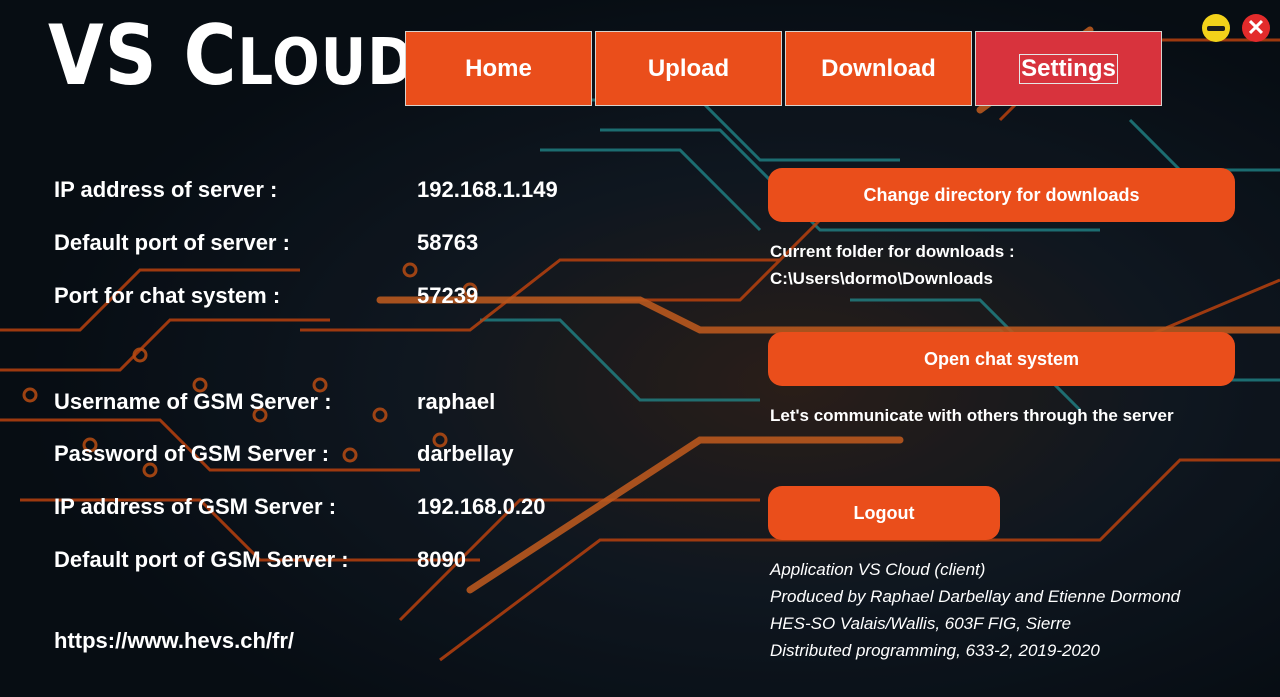 The image size is (1280, 697). What do you see at coordinates (878, 68) in the screenshot?
I see `tab-download: Download` at bounding box center [878, 68].